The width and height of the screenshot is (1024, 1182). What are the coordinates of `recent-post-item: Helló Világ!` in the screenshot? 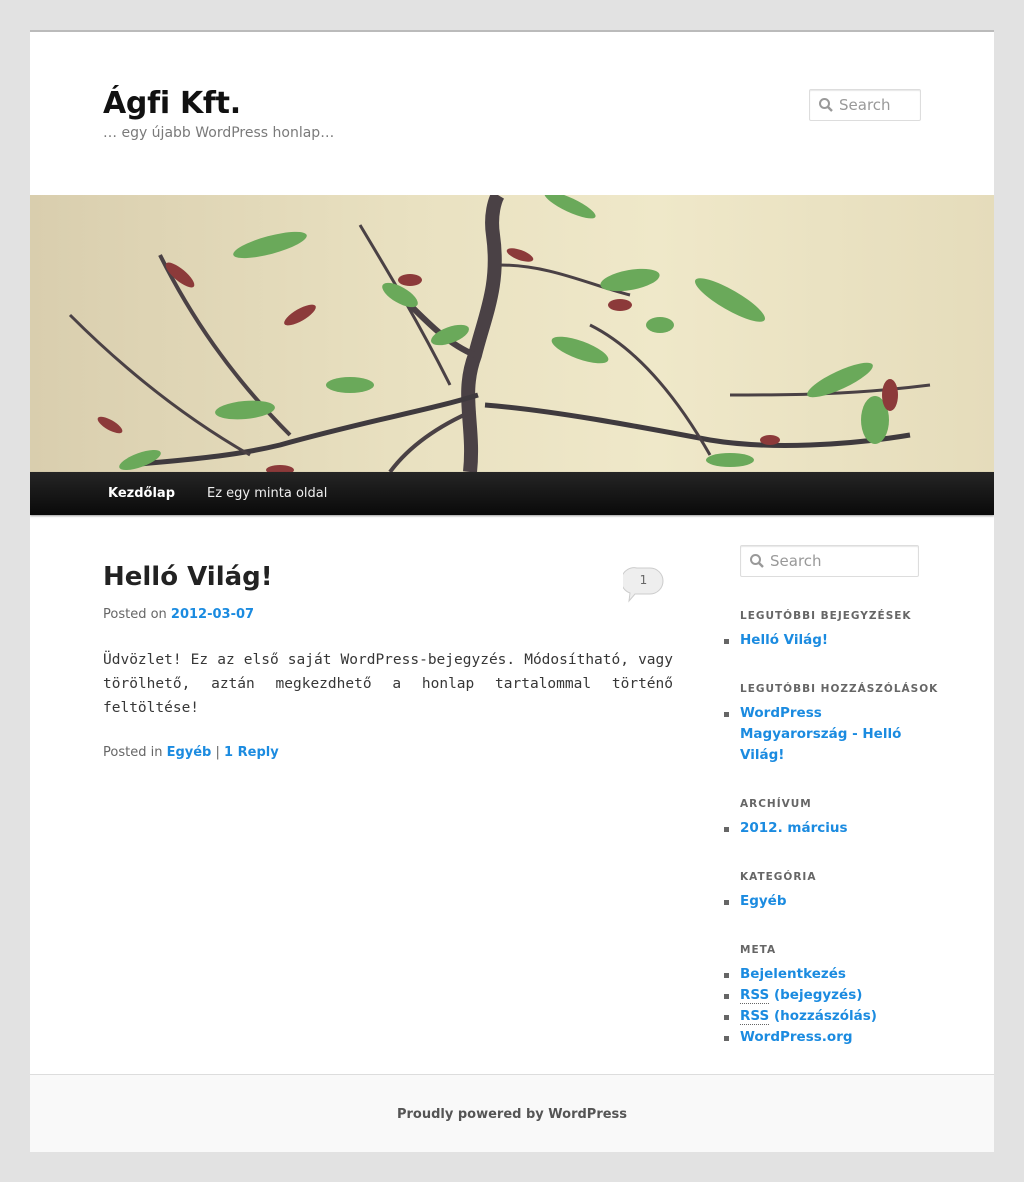 It's located at (822, 640).